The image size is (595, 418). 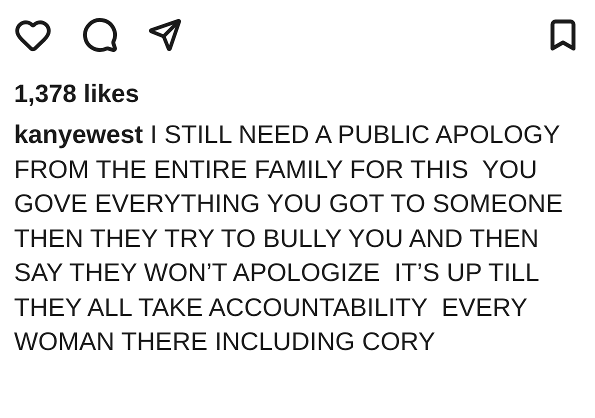 What do you see at coordinates (100, 35) in the screenshot?
I see `comment-icon` at bounding box center [100, 35].